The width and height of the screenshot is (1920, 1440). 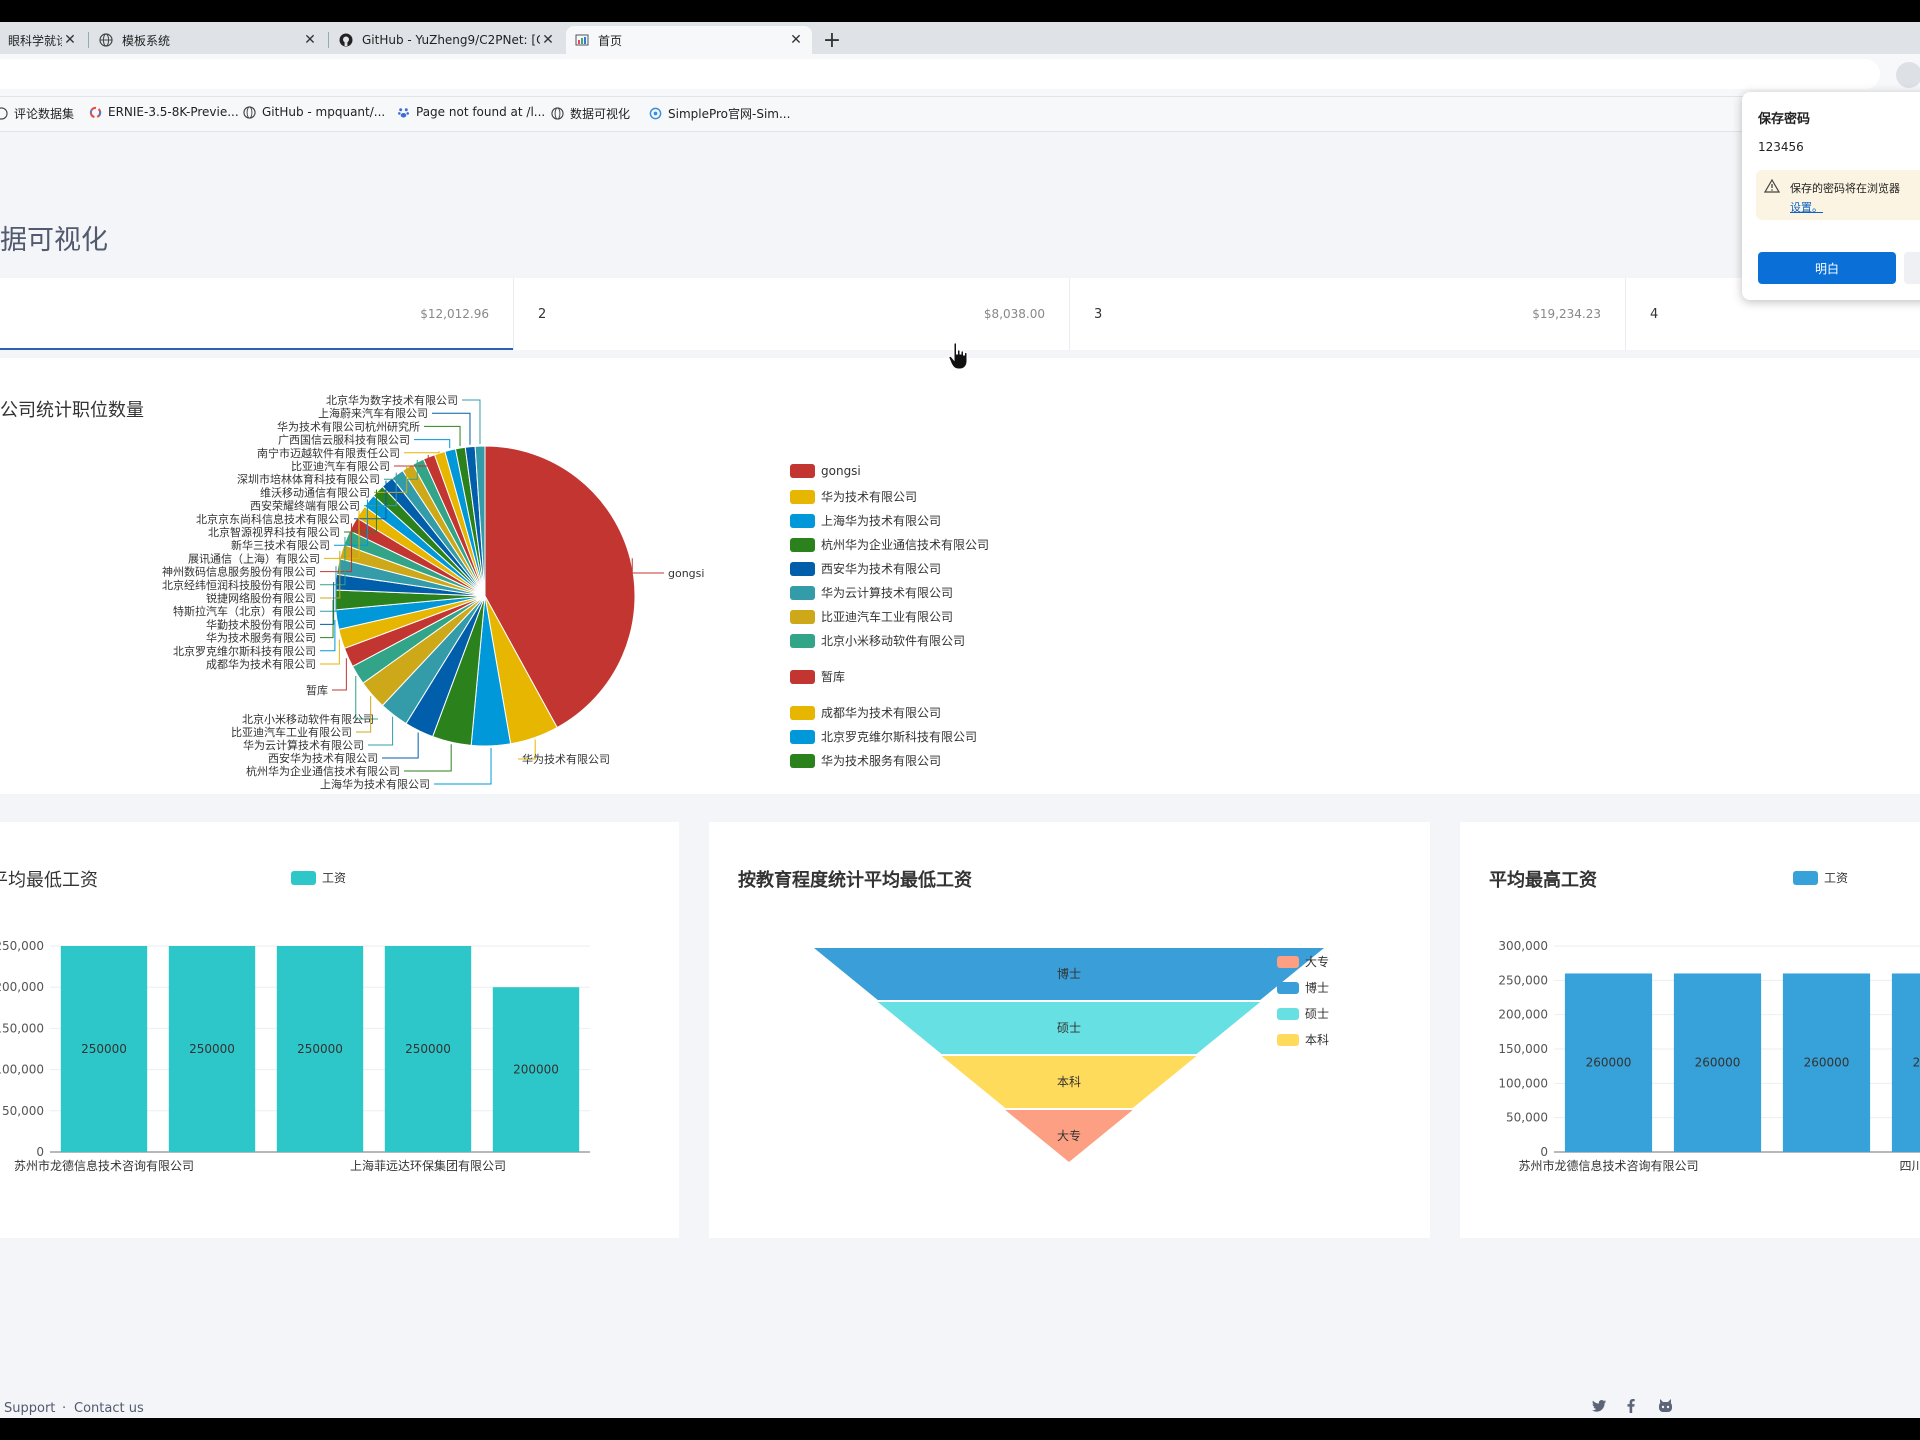 What do you see at coordinates (274, 532) in the screenshot?
I see `pie-label: 北京智源视界科技有限公司` at bounding box center [274, 532].